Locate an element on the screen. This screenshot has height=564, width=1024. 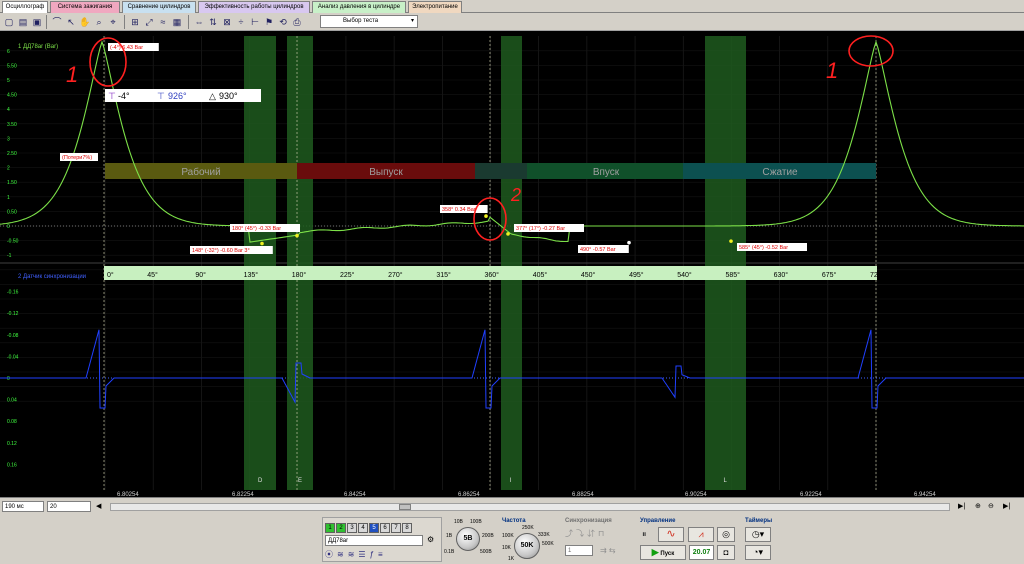
annotation-label: 148° (-32°) -0.60 Bar 3° is located at coordinates (221, 251).